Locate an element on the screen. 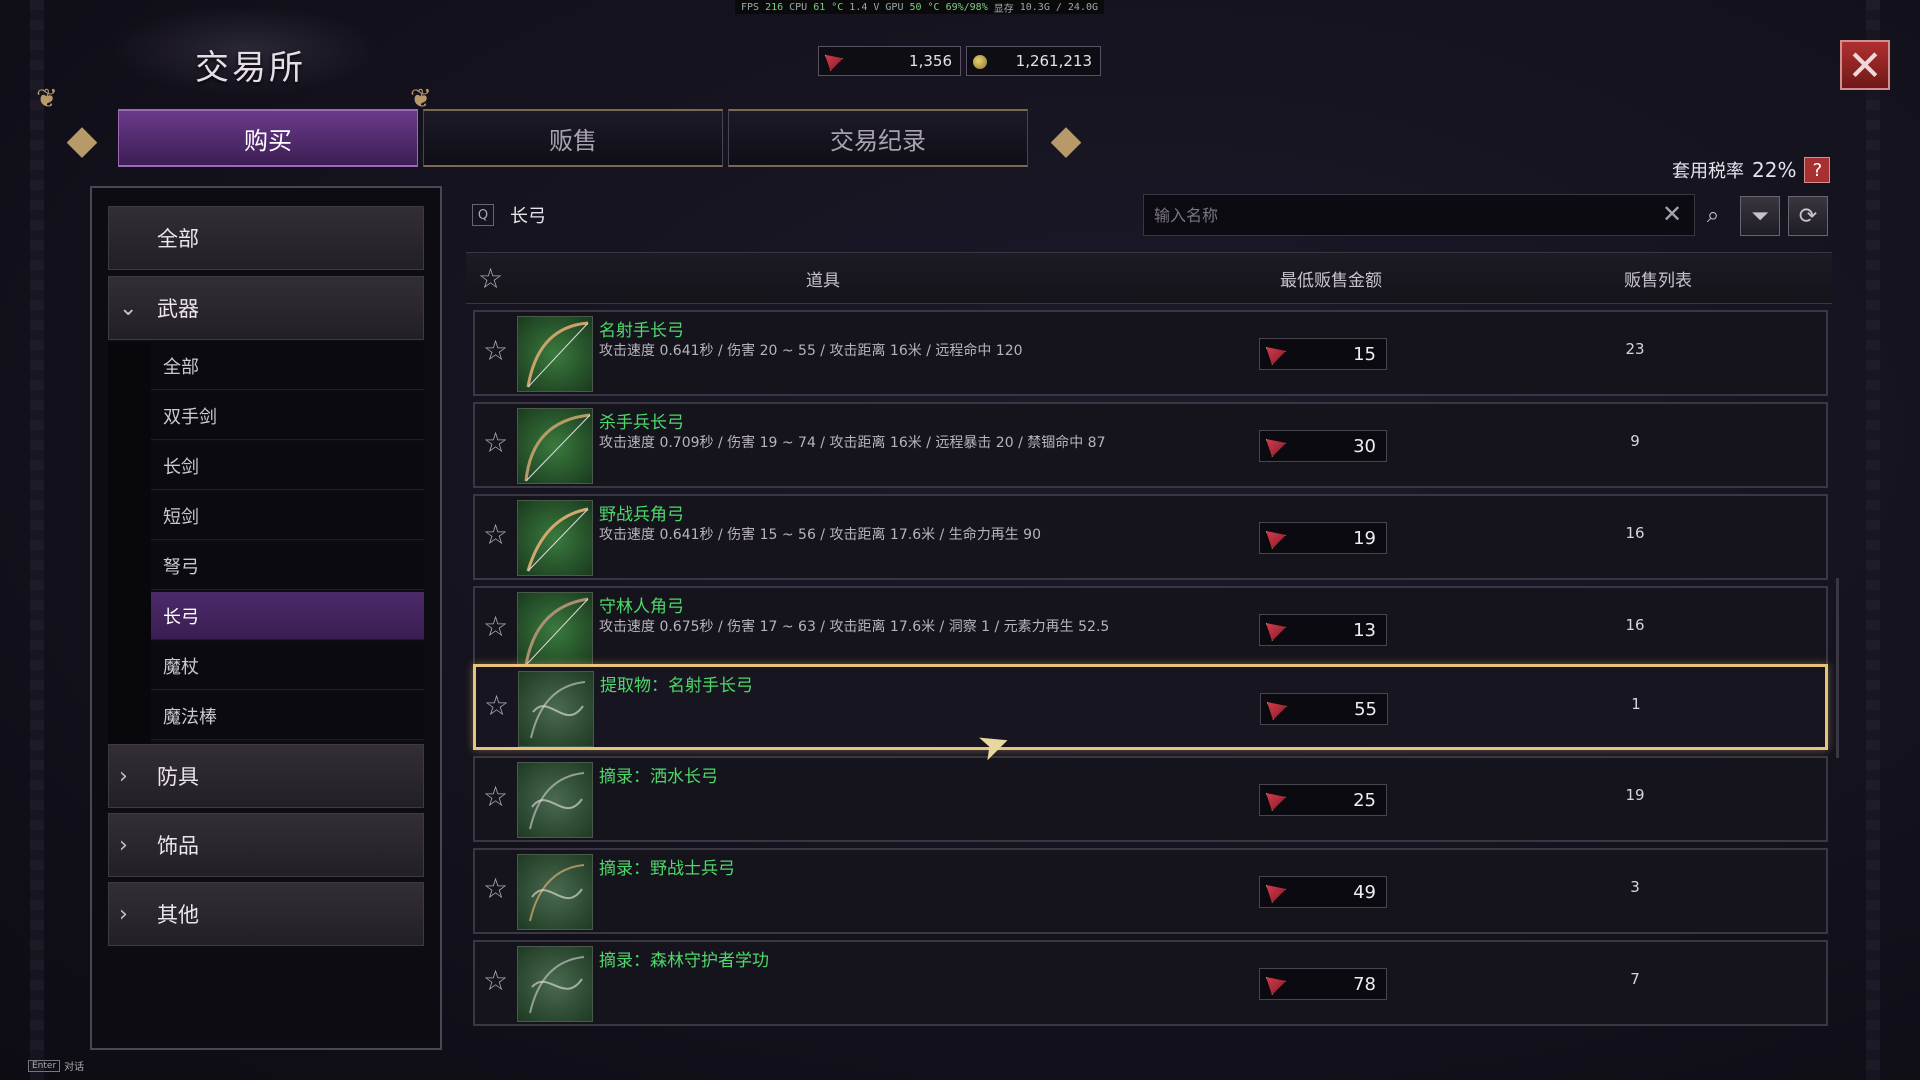  gold-coin-icon is located at coordinates (980, 62).